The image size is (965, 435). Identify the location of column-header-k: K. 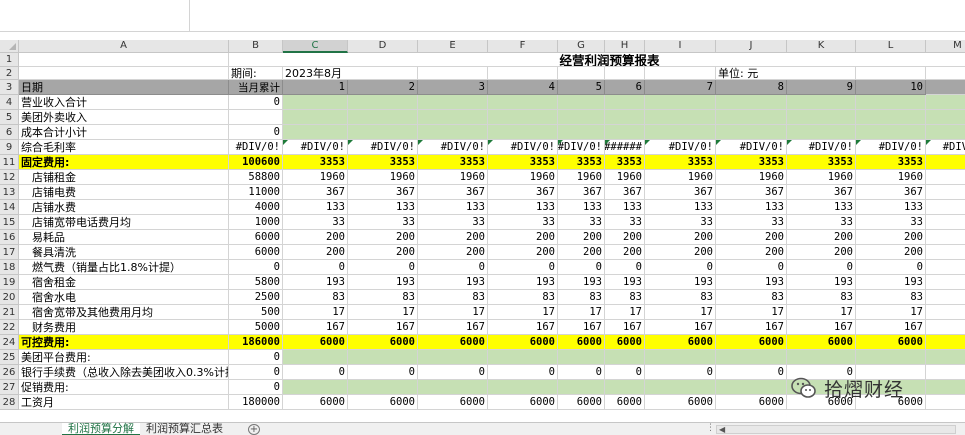
(821, 46).